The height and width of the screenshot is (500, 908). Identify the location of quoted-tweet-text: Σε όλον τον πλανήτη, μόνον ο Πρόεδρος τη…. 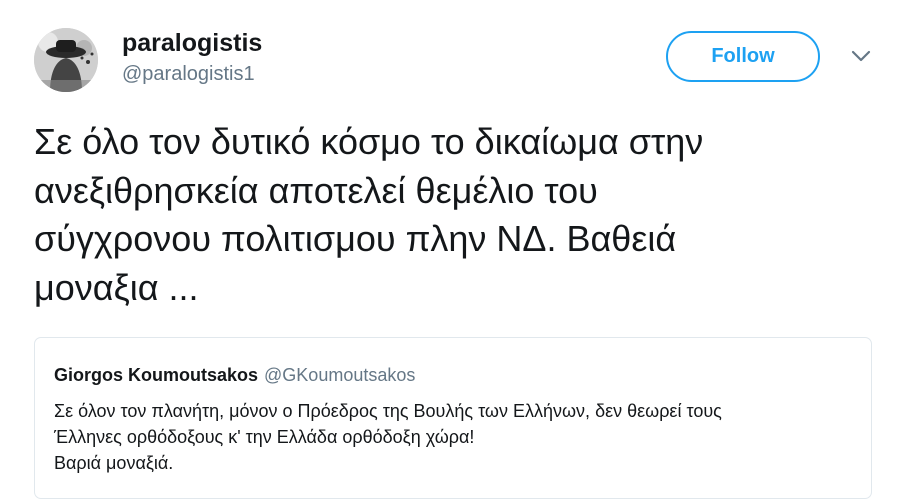
(388, 437).